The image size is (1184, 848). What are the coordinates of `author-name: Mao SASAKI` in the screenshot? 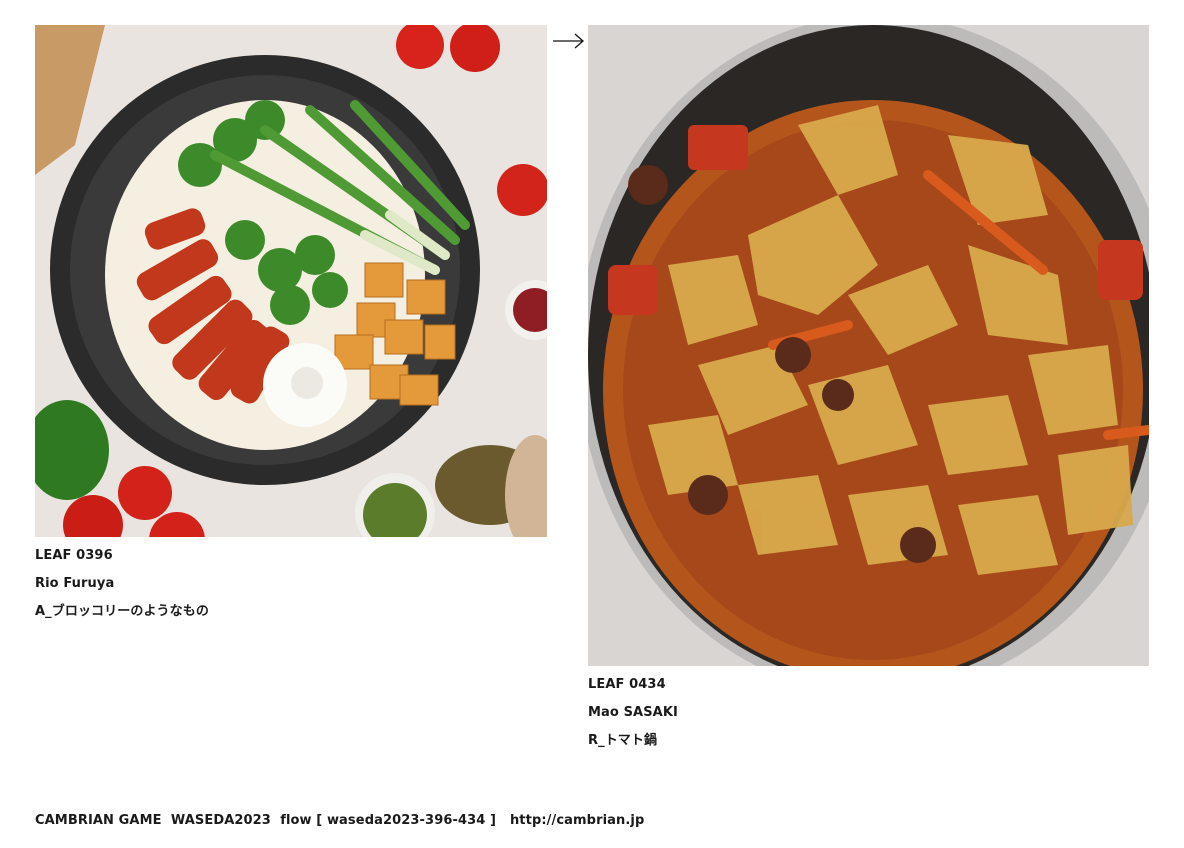 It's located at (633, 712).